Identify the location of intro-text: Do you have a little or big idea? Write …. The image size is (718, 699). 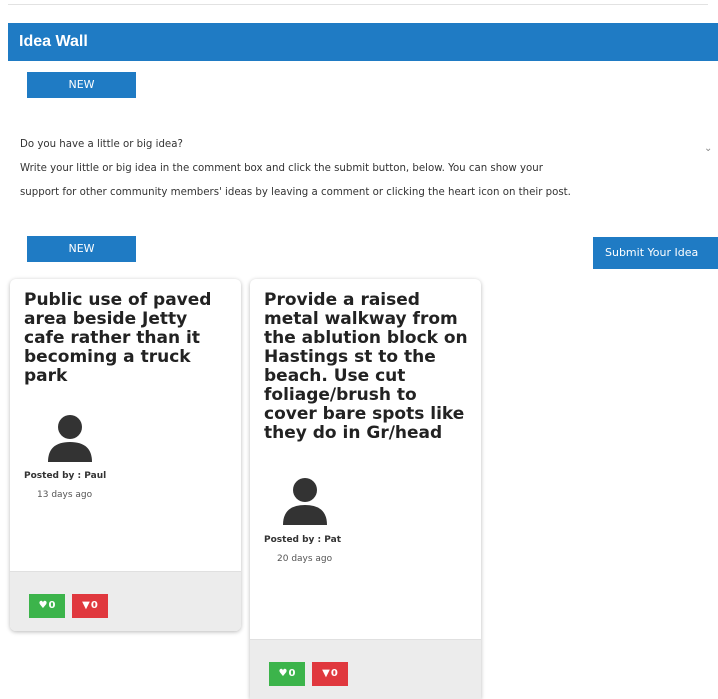
(365, 169).